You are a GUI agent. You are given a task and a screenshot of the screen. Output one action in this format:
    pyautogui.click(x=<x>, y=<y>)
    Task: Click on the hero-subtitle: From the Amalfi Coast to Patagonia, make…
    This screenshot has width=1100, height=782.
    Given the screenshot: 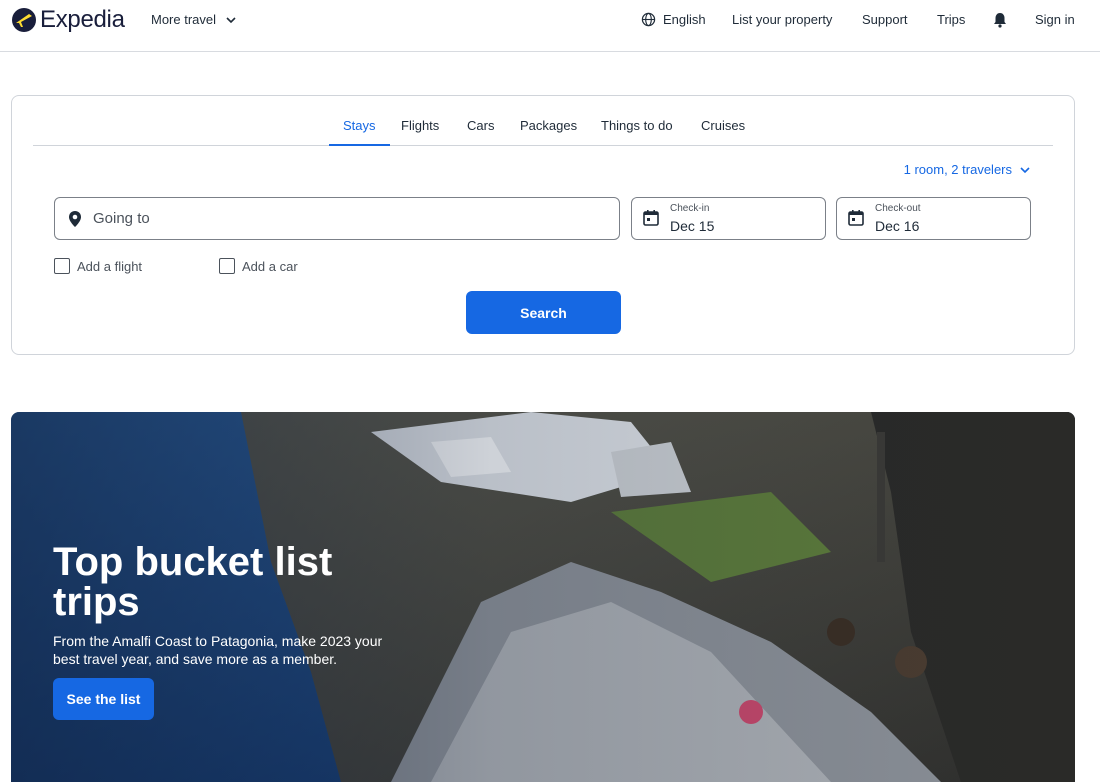 What is the action you would take?
    pyautogui.click(x=218, y=650)
    